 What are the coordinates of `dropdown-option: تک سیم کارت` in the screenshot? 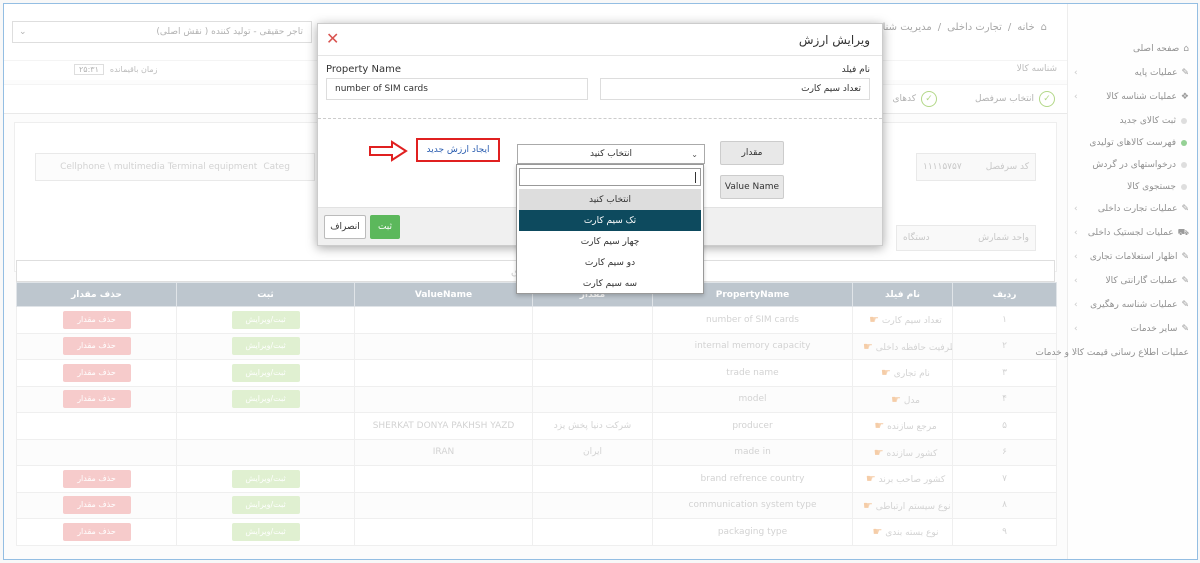 It's located at (610, 220).